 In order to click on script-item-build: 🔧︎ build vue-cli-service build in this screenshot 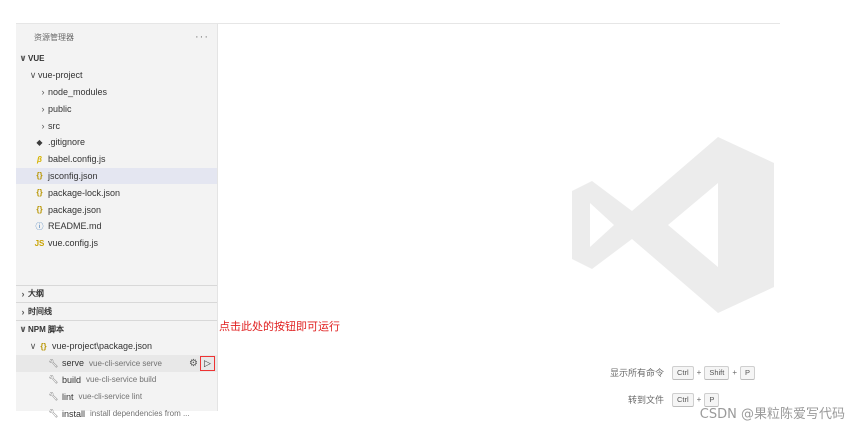, I will do `click(116, 380)`.